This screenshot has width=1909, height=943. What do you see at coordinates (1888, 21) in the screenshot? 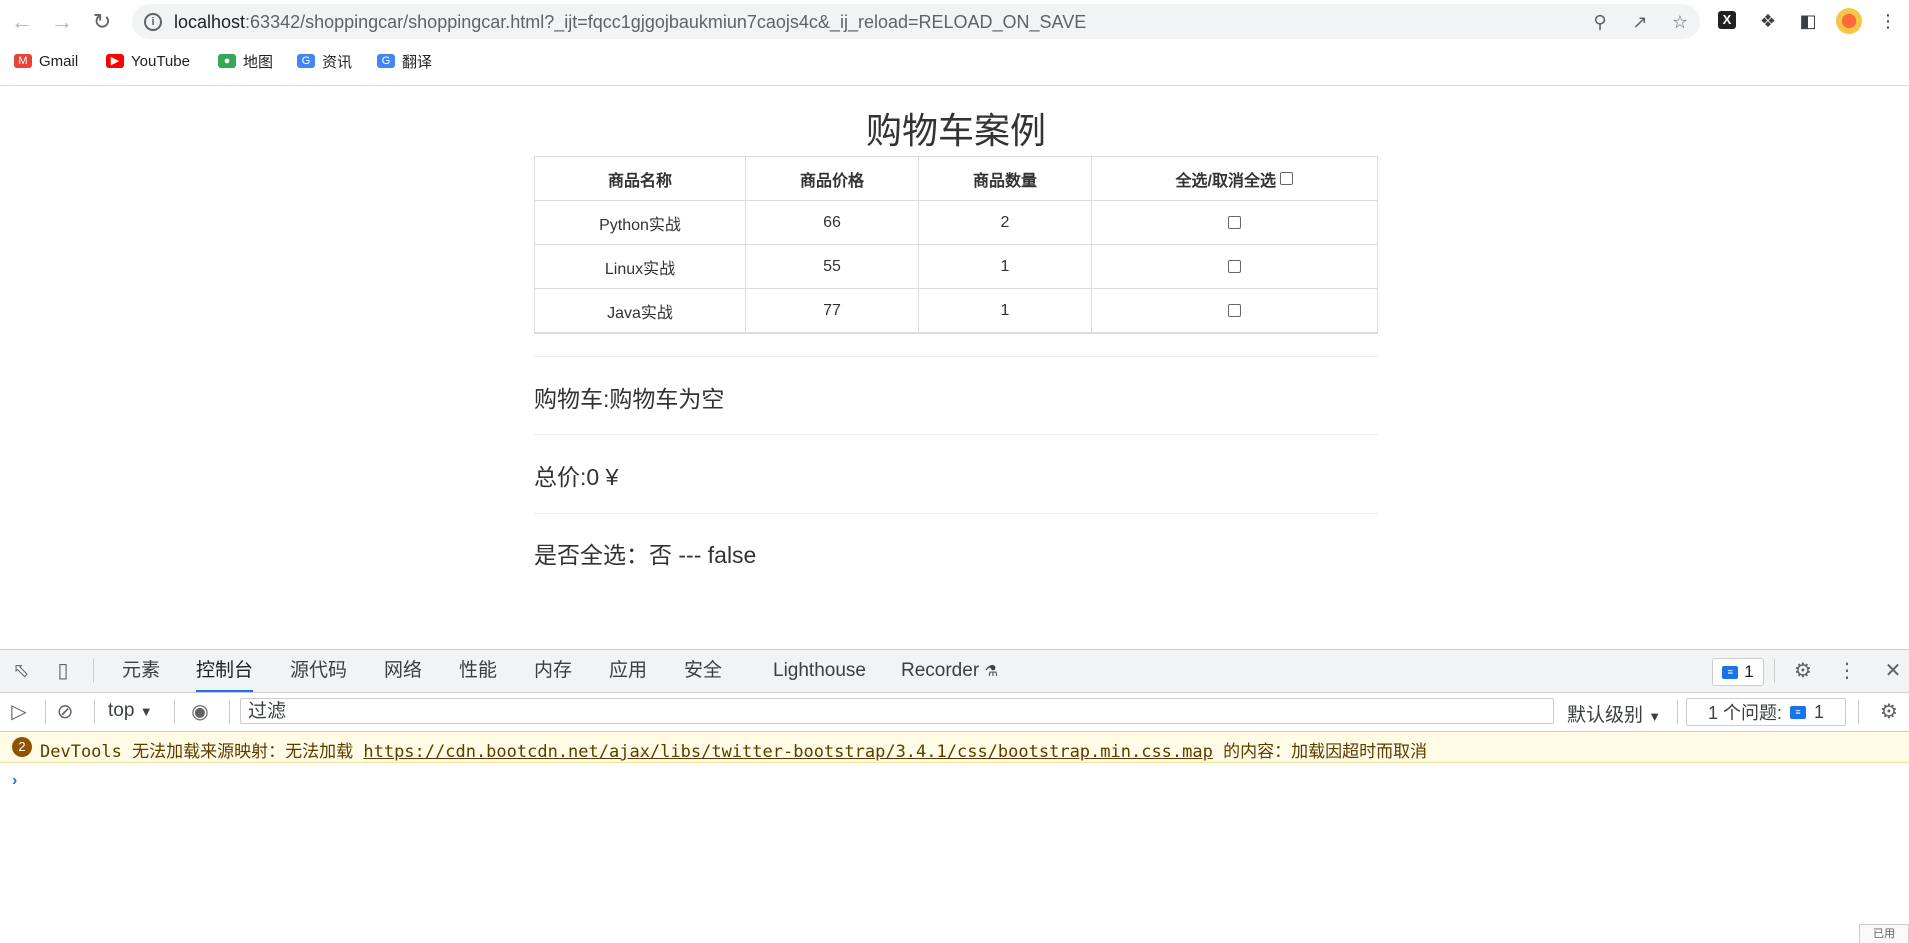
I see `browser-menu-icon: ⋮` at bounding box center [1888, 21].